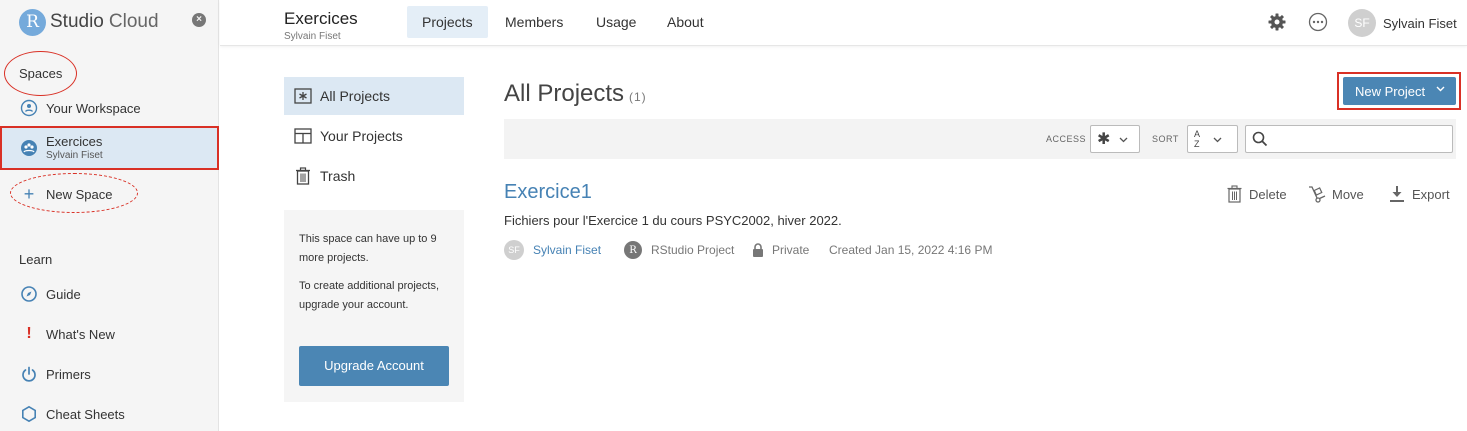 This screenshot has height=431, width=1467. Describe the element at coordinates (199, 20) in the screenshot. I see `close-sidebar-icon: ×` at that location.